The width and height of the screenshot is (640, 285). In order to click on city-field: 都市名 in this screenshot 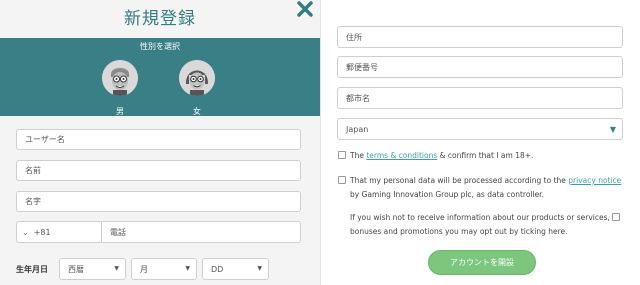, I will do `click(480, 98)`.